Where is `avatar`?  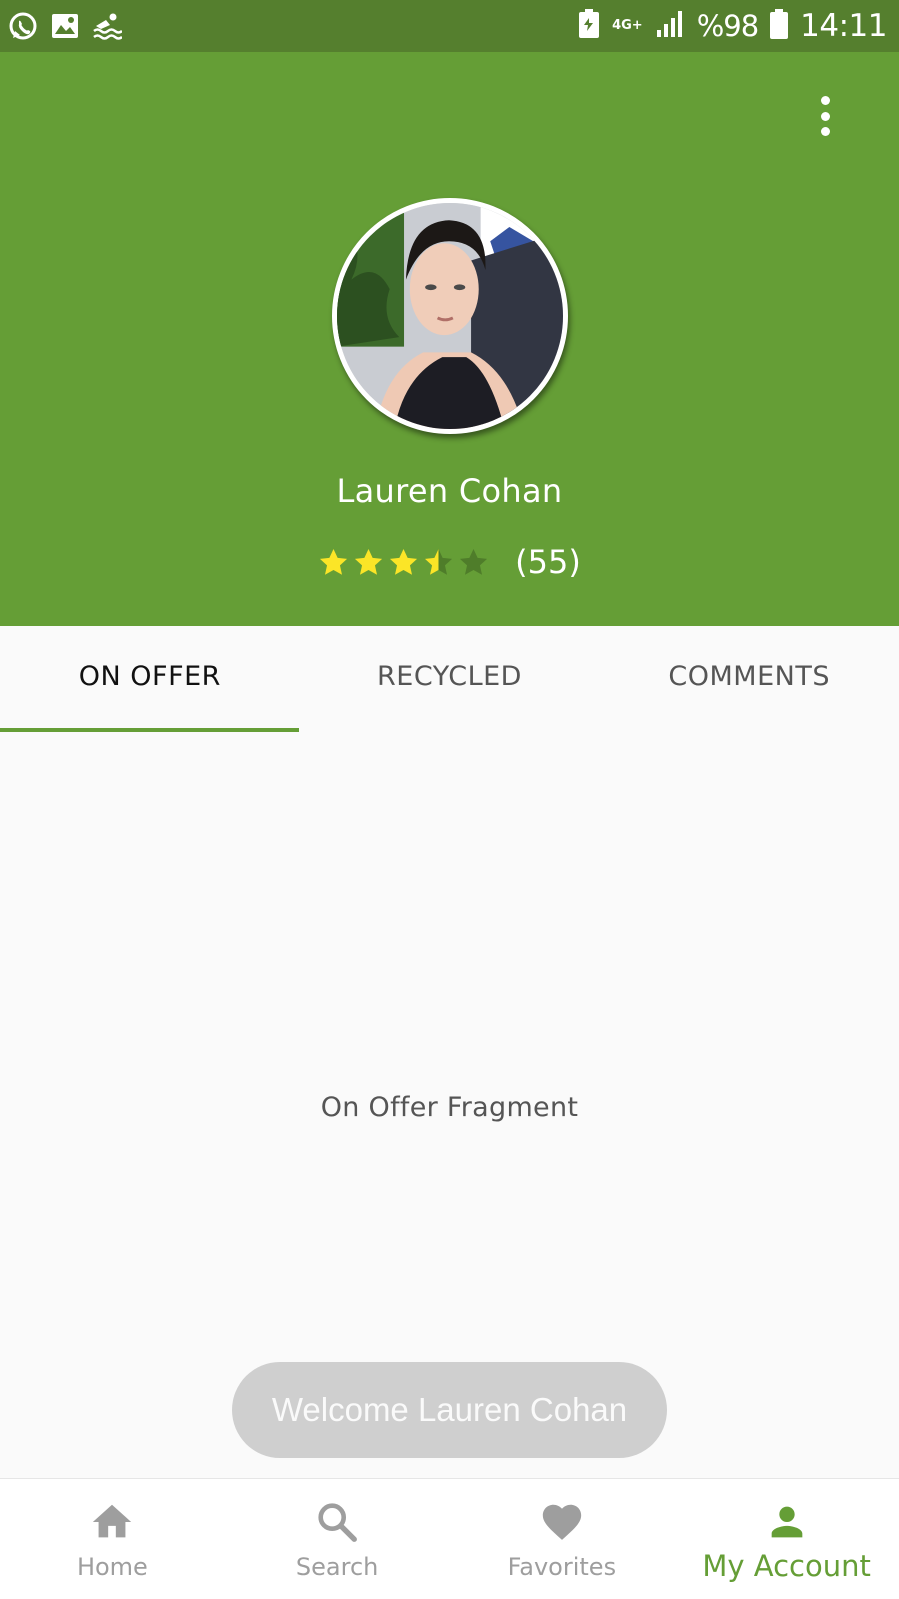
avatar is located at coordinates (450, 316).